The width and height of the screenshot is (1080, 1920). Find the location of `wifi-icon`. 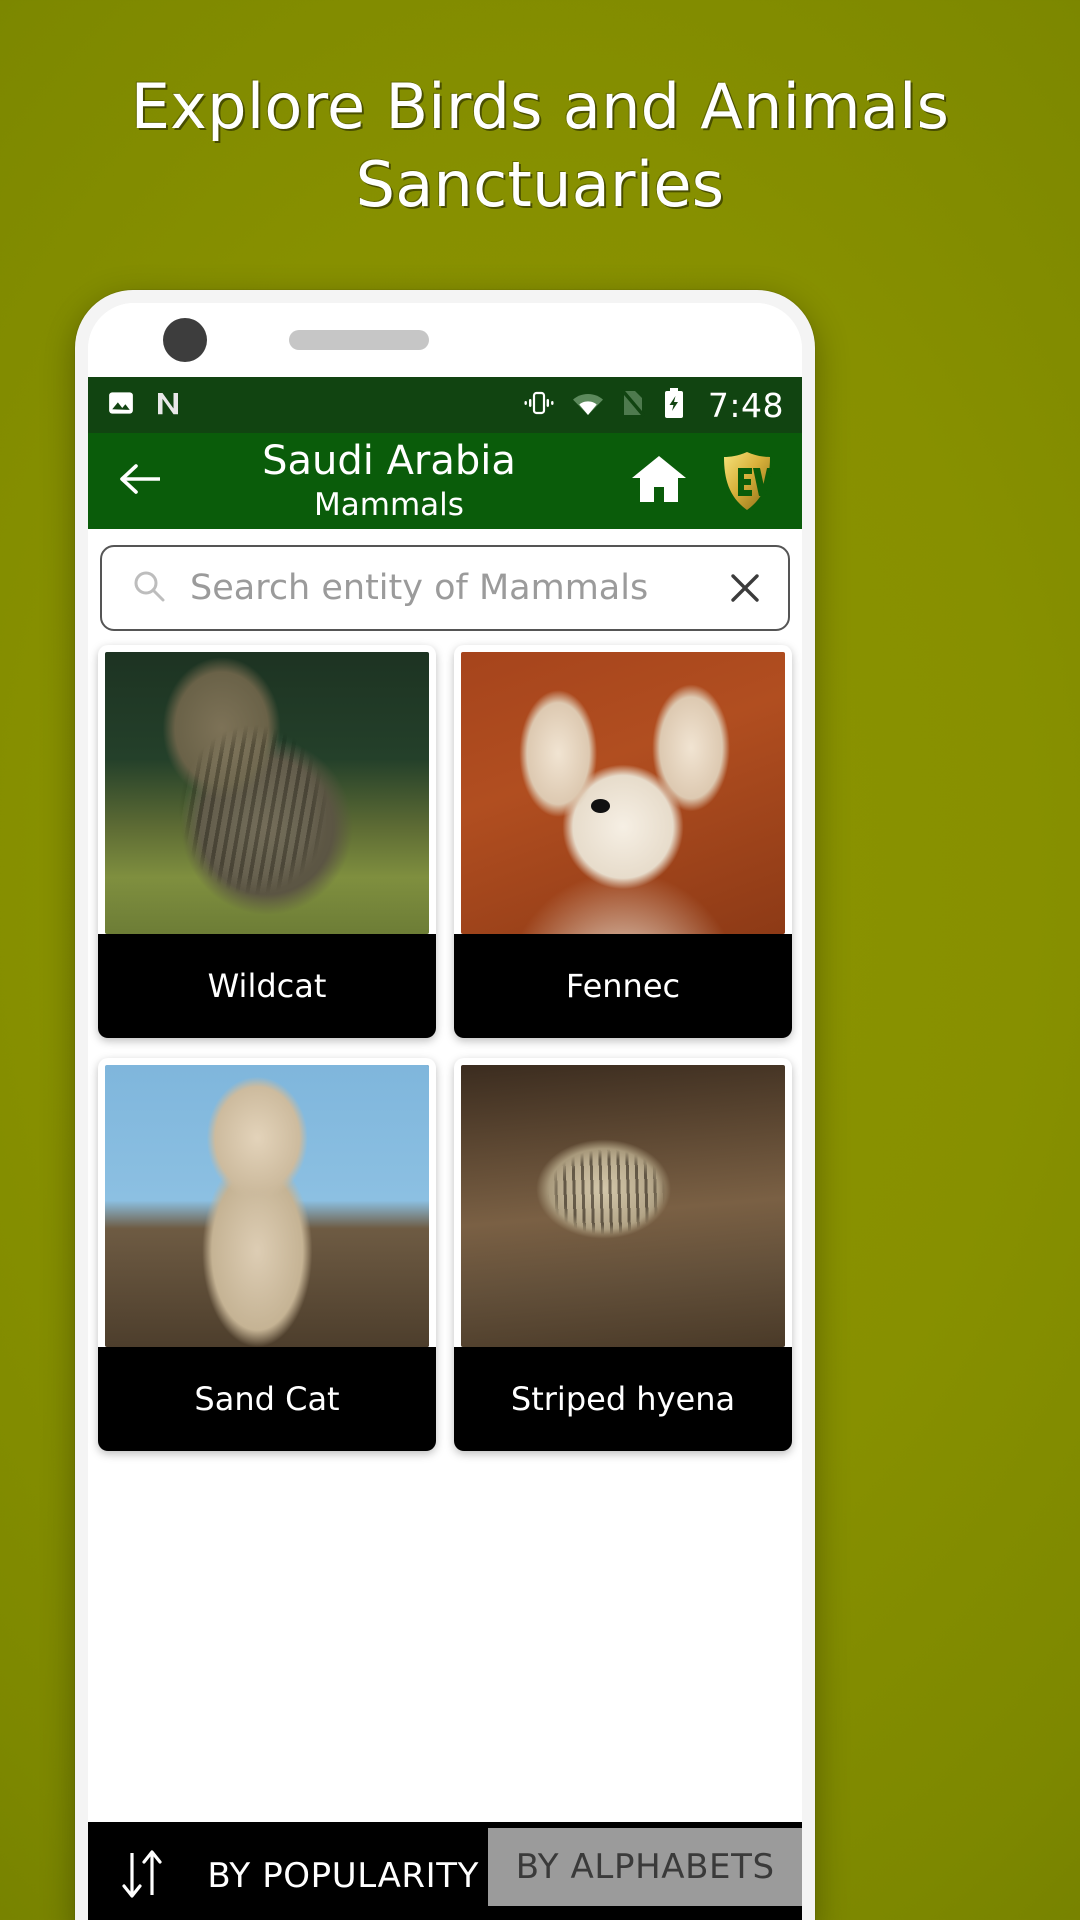

wifi-icon is located at coordinates (588, 405).